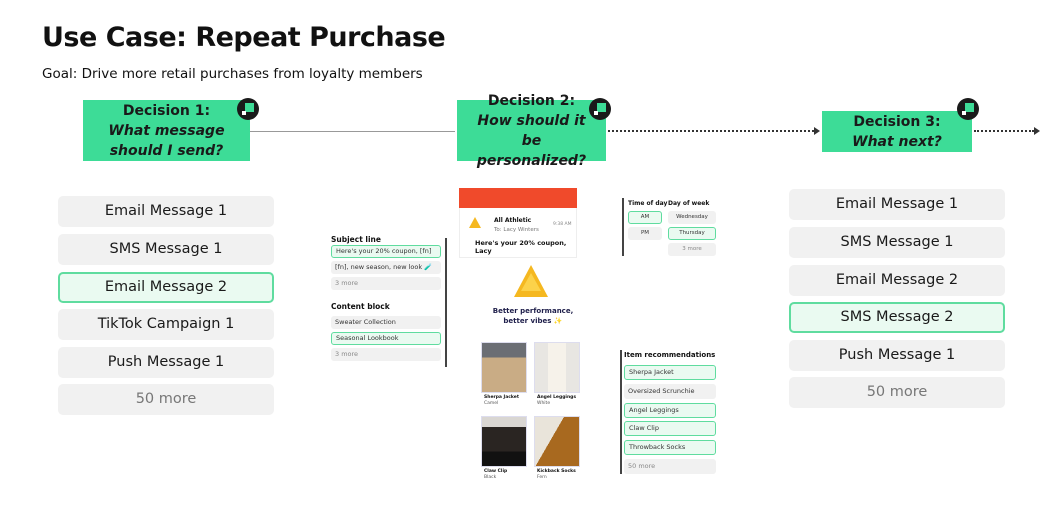  What do you see at coordinates (542, 477) in the screenshot?
I see `product-variant: Fern` at bounding box center [542, 477].